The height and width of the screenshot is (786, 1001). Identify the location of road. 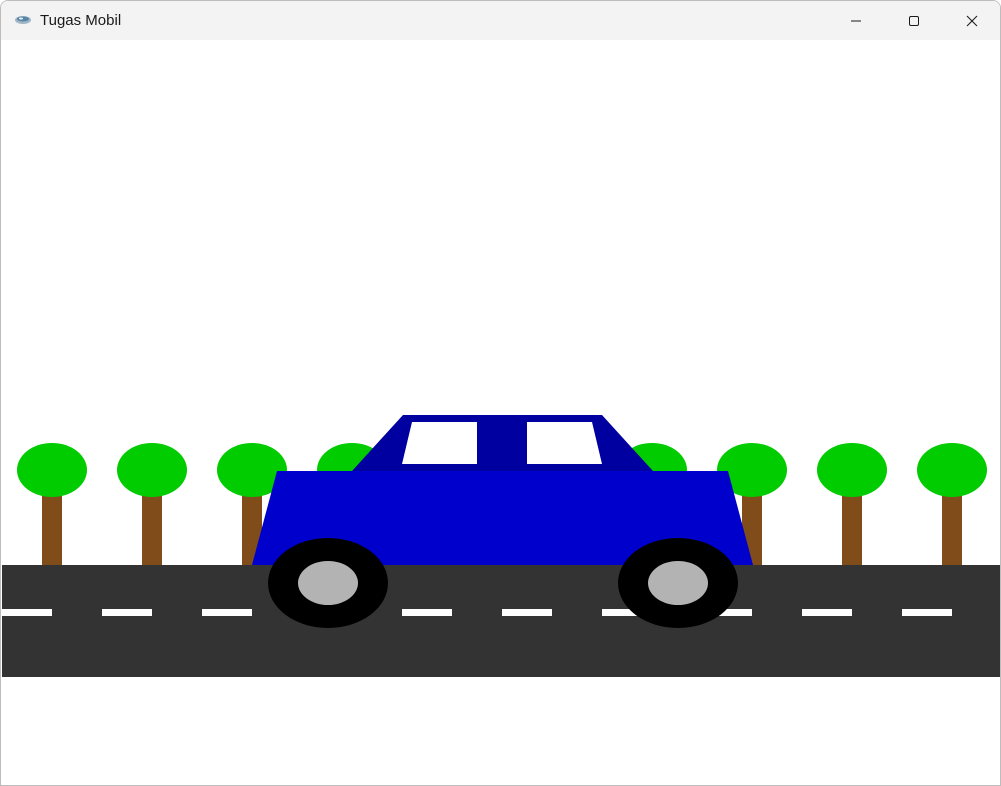
(501, 621).